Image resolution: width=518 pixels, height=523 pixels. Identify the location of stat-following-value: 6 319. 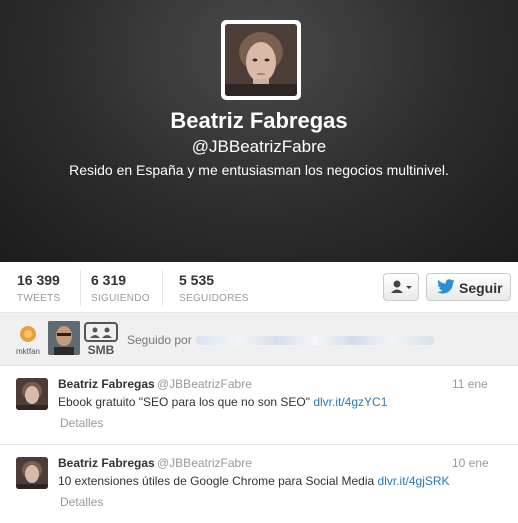
(109, 280).